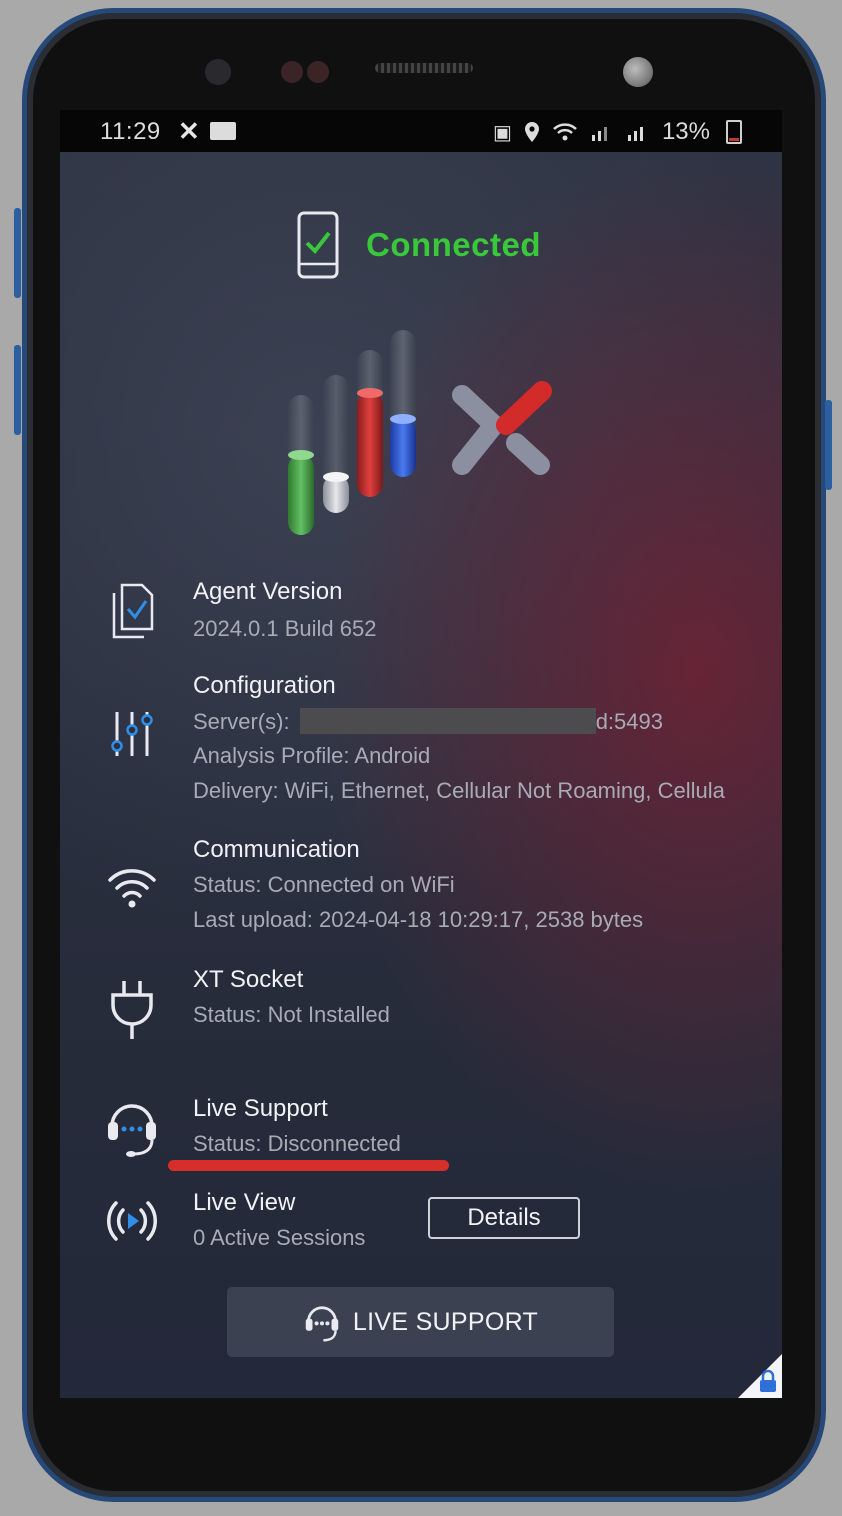 The image size is (842, 1516). Describe the element at coordinates (132, 612) in the screenshot. I see `document-check-icon` at that location.